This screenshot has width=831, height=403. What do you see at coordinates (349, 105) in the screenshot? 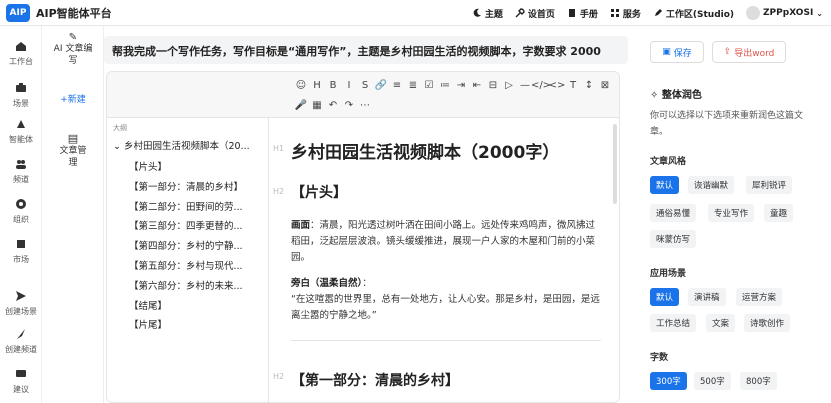
I see `toolbar-row2-3-icon: ↷` at bounding box center [349, 105].